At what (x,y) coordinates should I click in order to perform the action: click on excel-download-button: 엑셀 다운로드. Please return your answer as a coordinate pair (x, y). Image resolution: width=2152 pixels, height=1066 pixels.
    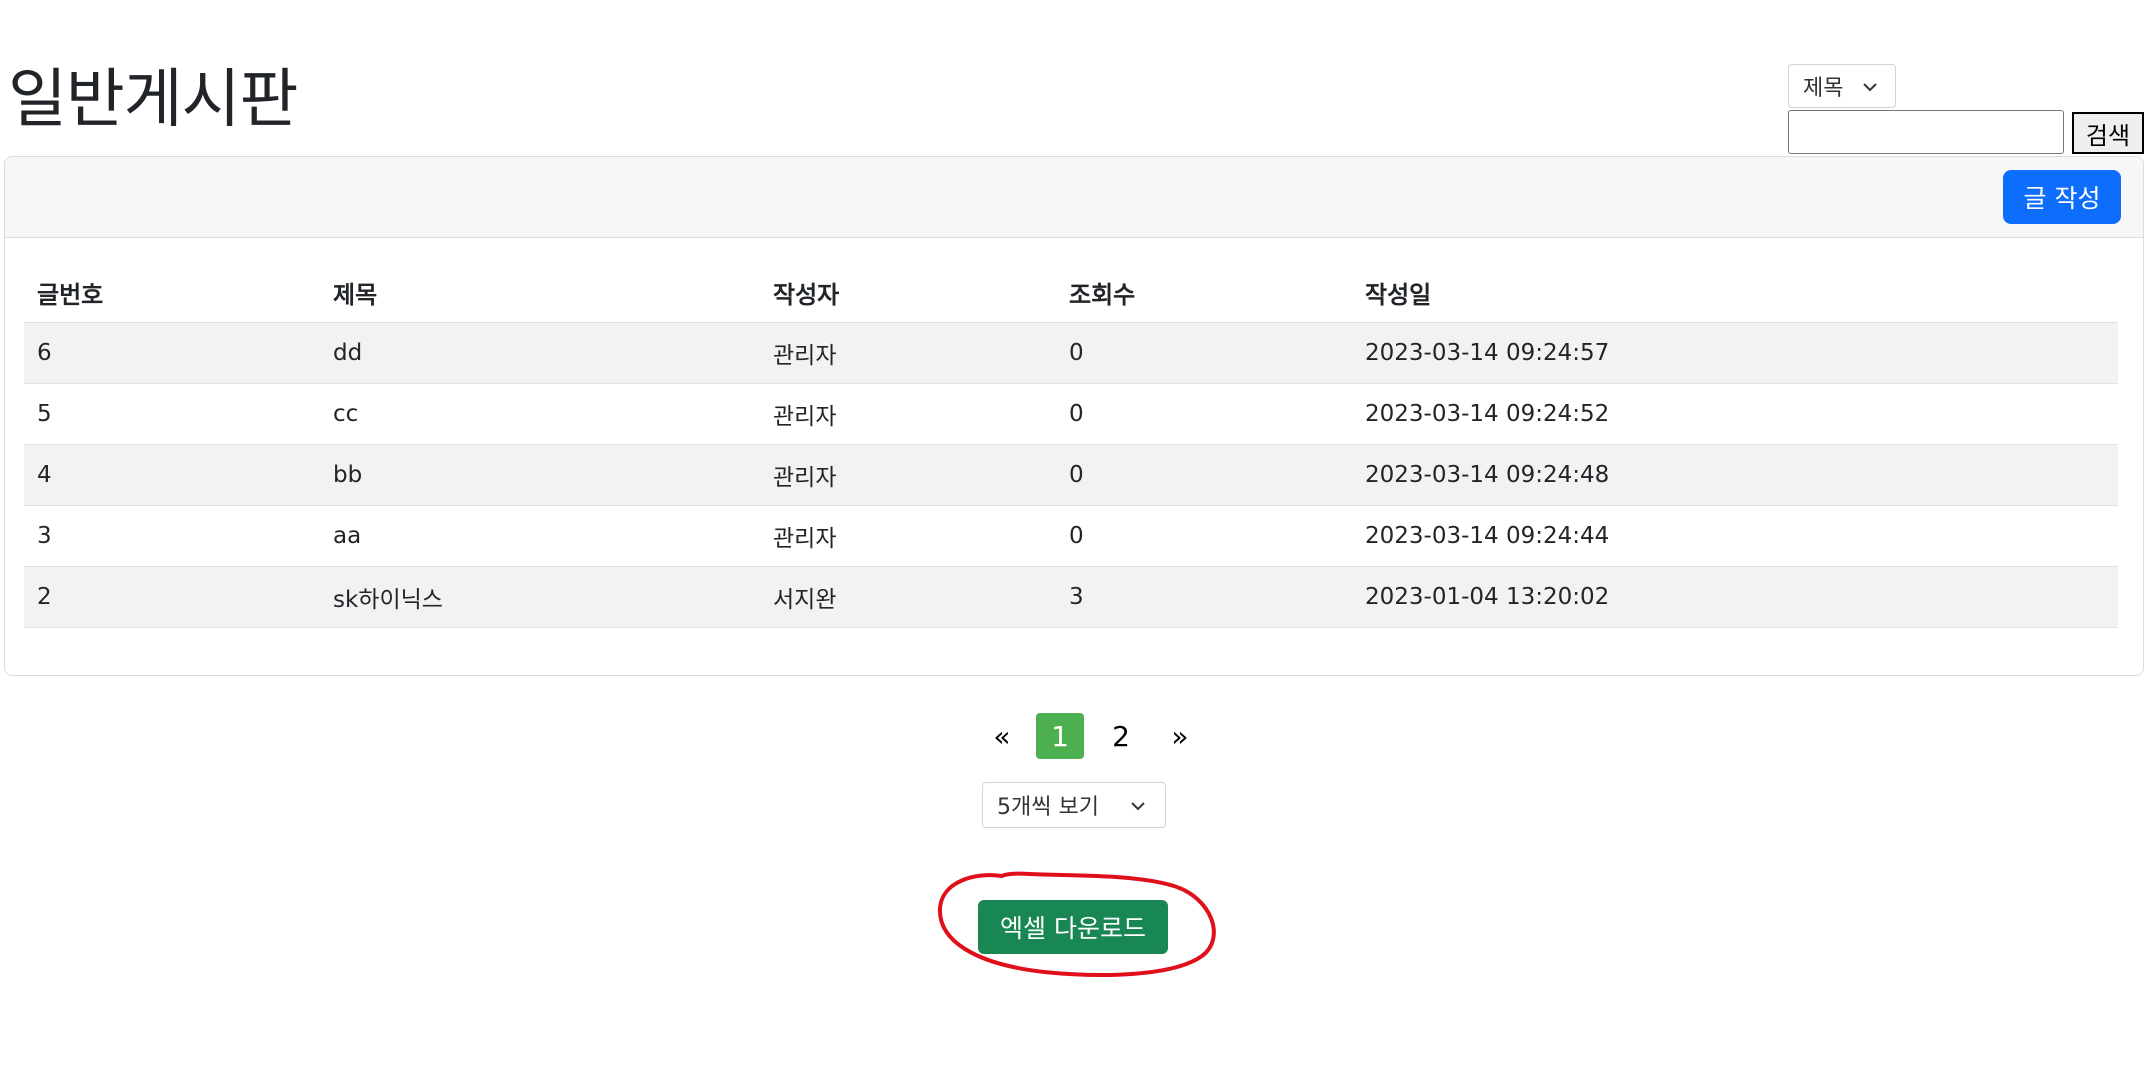
    Looking at the image, I should click on (1073, 927).